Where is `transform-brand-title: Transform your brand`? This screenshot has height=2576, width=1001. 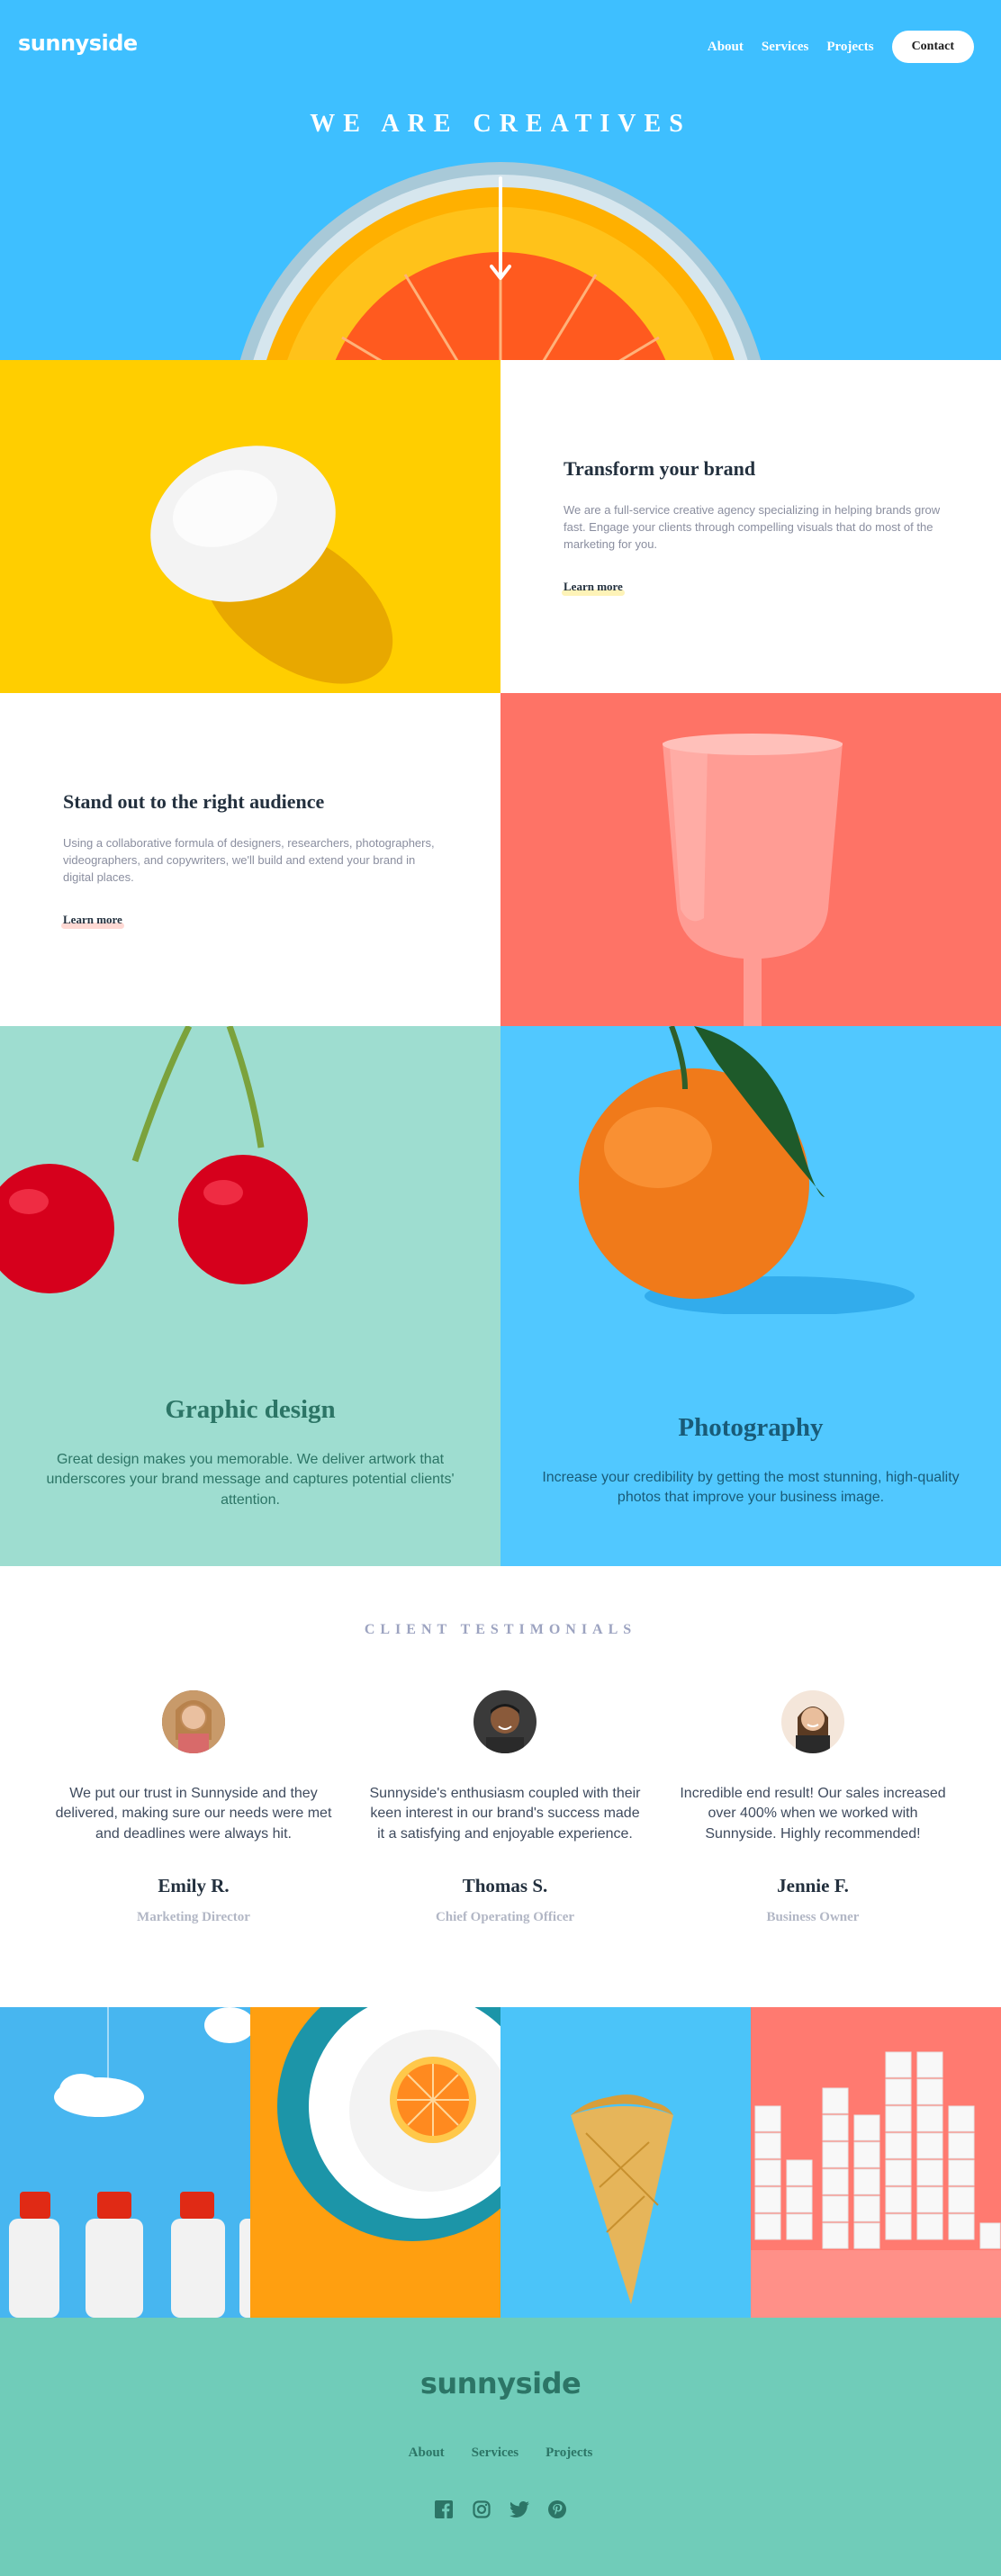
transform-brand-title: Transform your brand is located at coordinates (660, 469).